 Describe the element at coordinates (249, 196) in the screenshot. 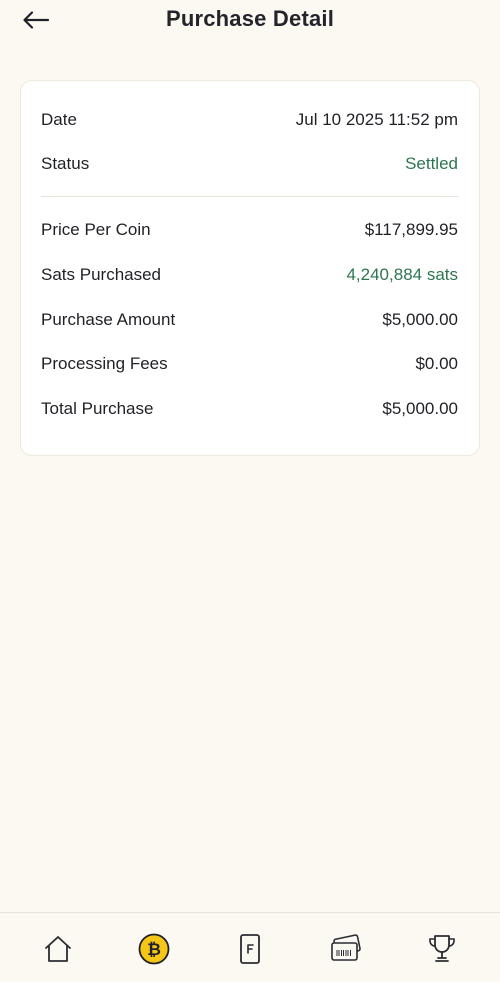

I see `divider` at that location.